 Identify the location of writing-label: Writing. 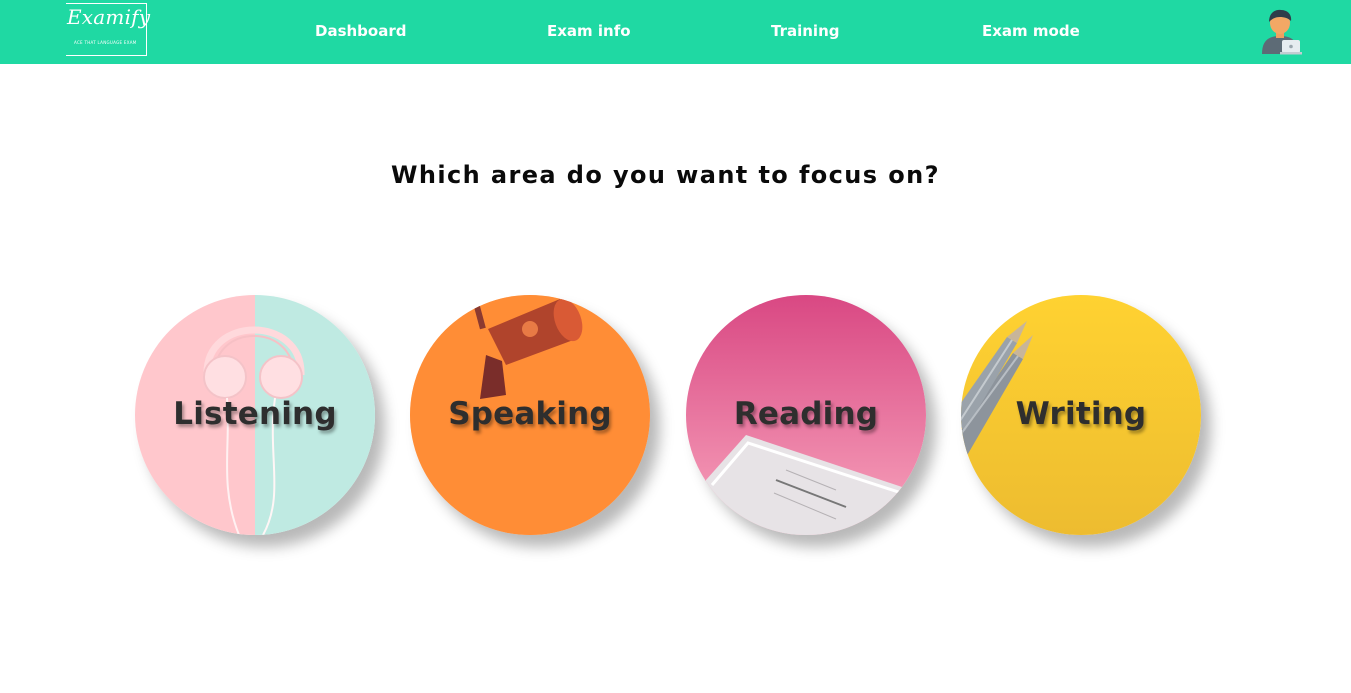
(1081, 414).